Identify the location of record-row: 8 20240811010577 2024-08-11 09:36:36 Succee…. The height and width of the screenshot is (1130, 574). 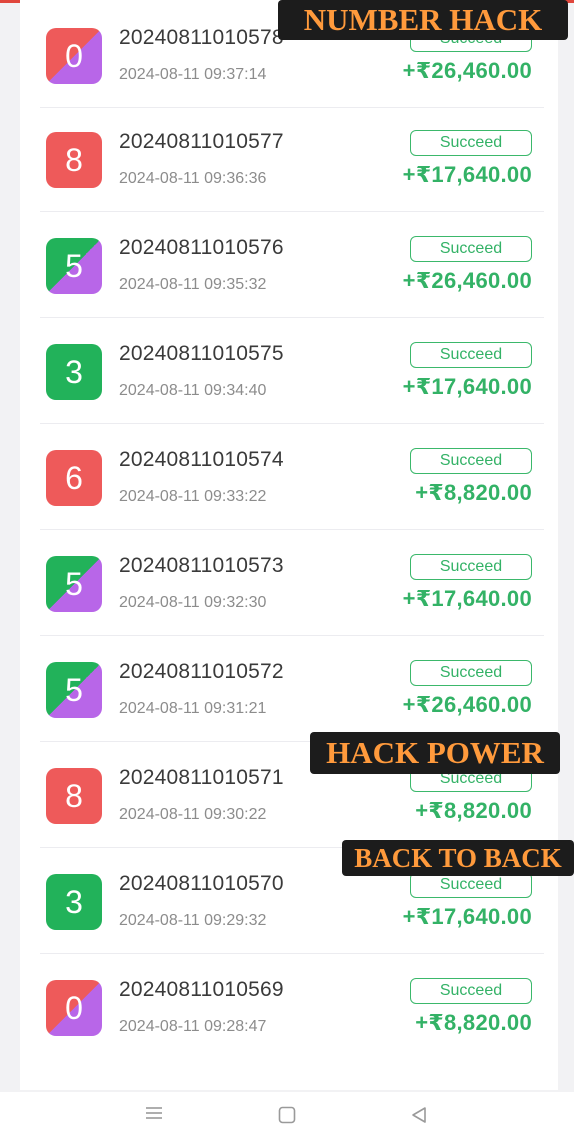
(289, 159).